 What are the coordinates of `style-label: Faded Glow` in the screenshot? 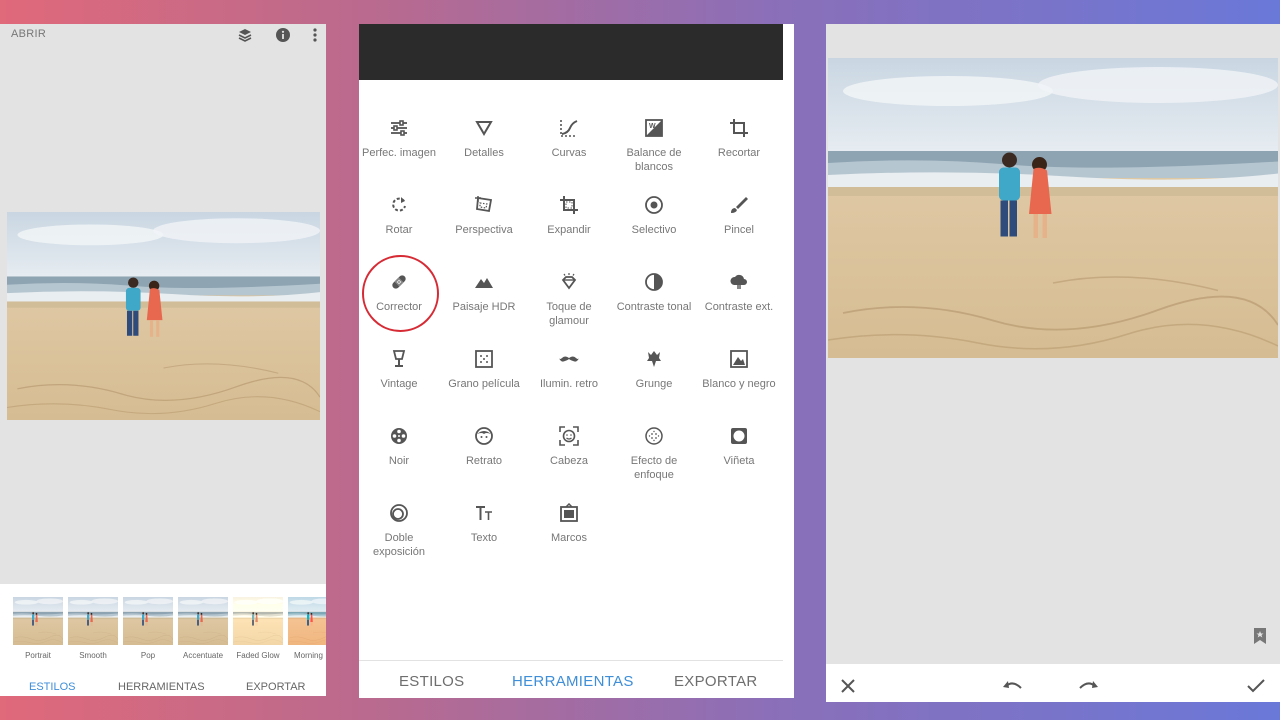 It's located at (258, 655).